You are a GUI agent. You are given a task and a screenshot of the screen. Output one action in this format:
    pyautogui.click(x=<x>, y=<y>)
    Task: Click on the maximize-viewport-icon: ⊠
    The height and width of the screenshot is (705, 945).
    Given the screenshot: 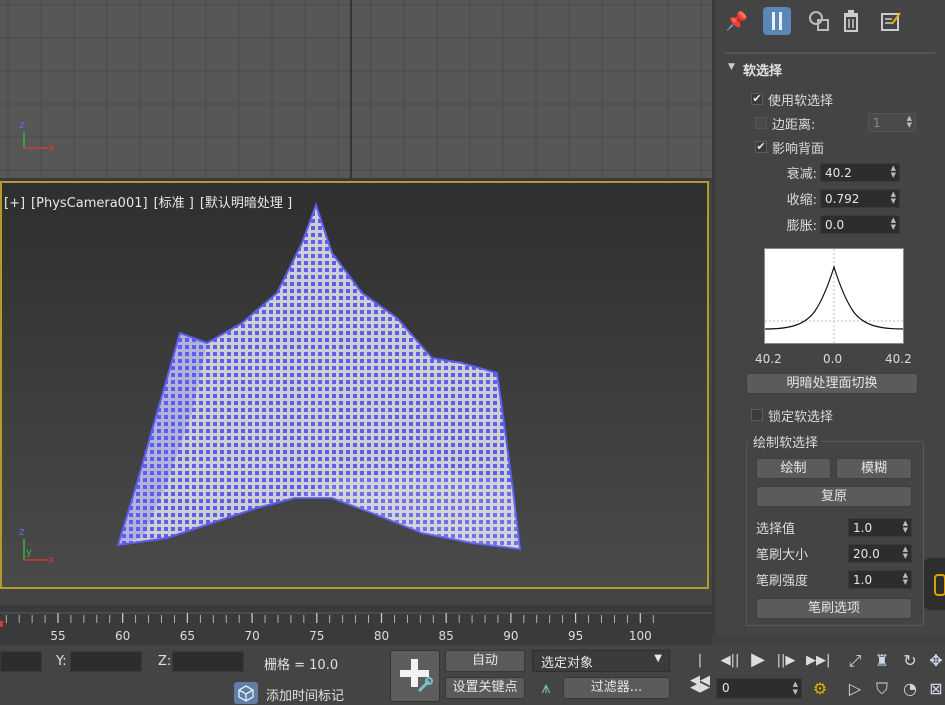 What is the action you would take?
    pyautogui.click(x=934, y=689)
    